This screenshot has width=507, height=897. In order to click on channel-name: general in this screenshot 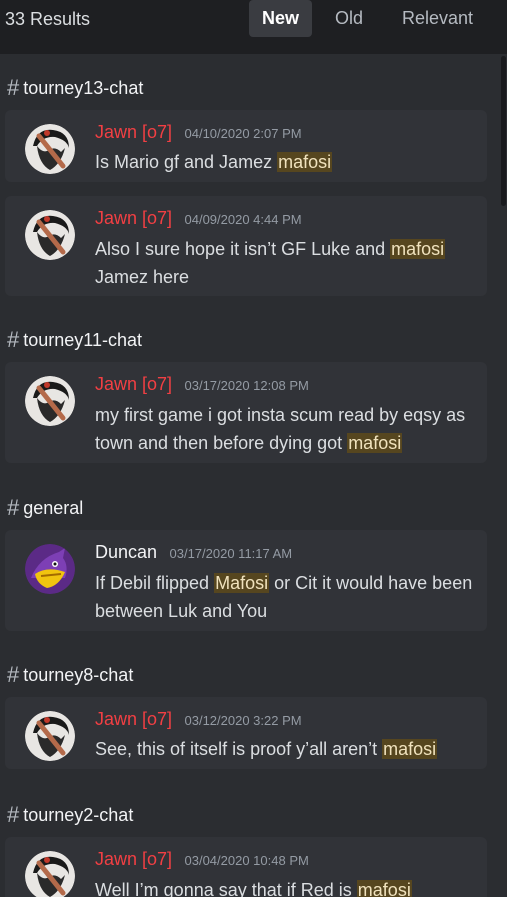, I will do `click(53, 508)`.